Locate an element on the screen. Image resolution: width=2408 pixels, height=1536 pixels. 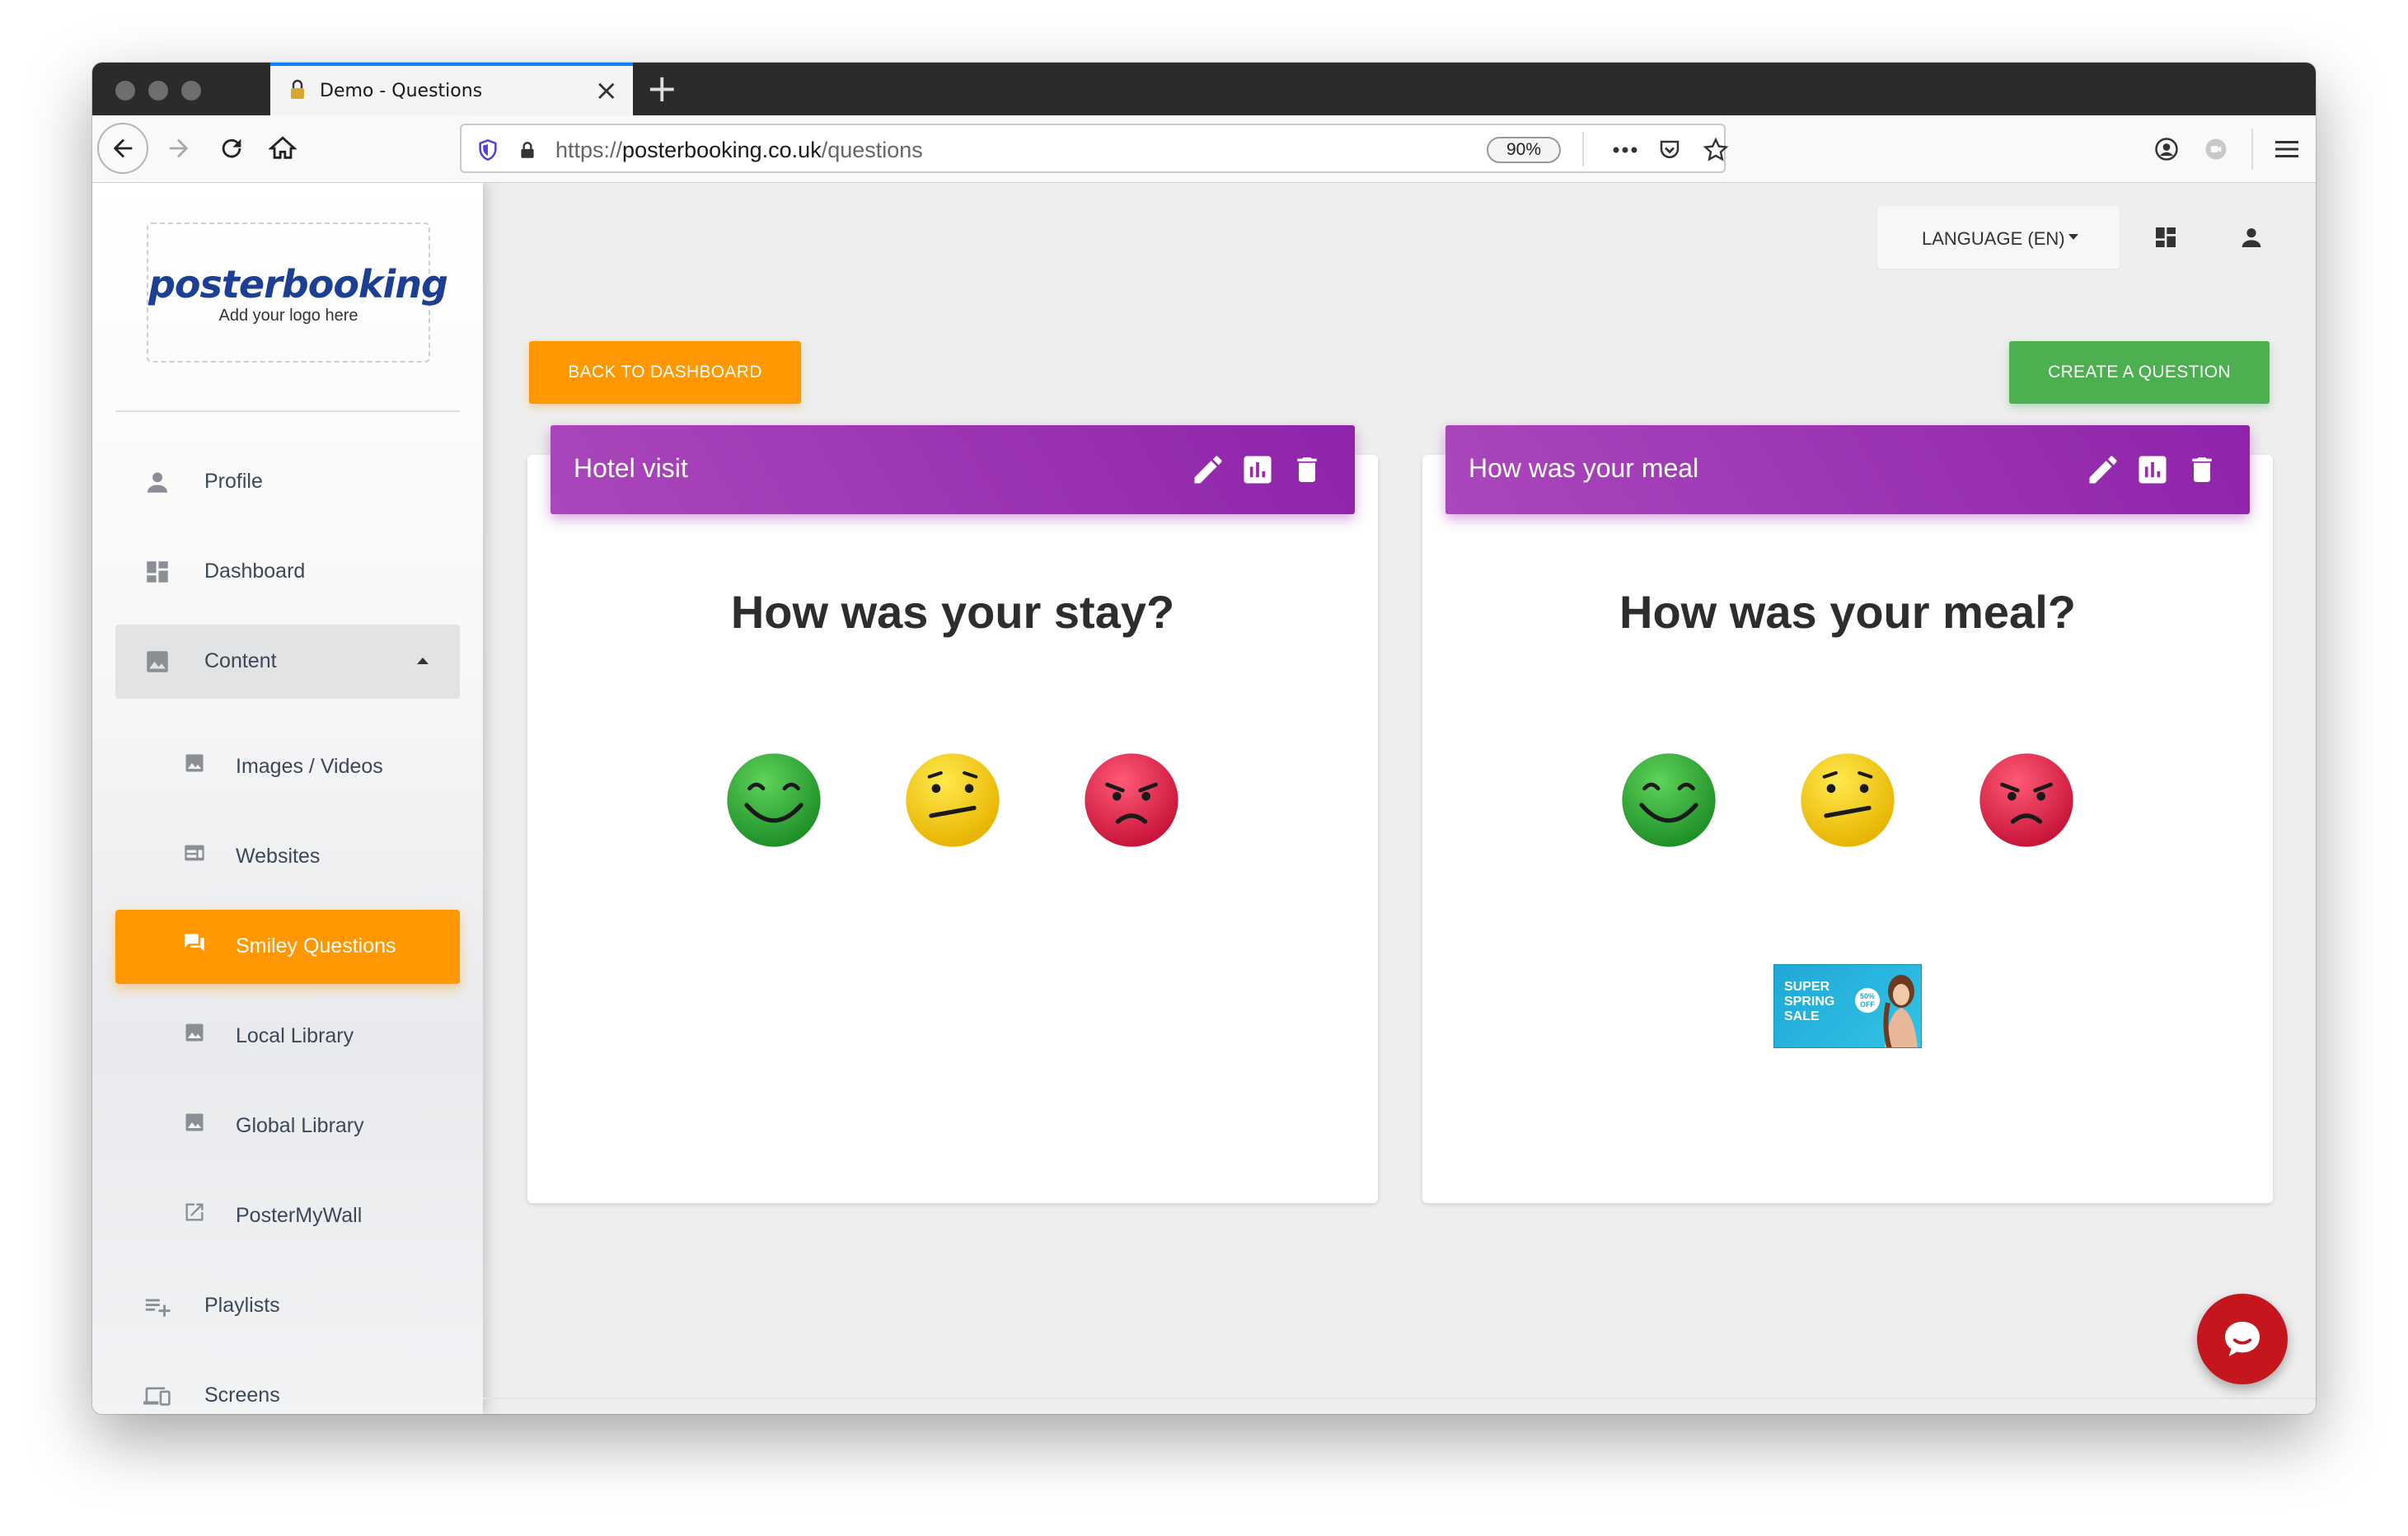
url-scheme: https:// is located at coordinates (589, 150).